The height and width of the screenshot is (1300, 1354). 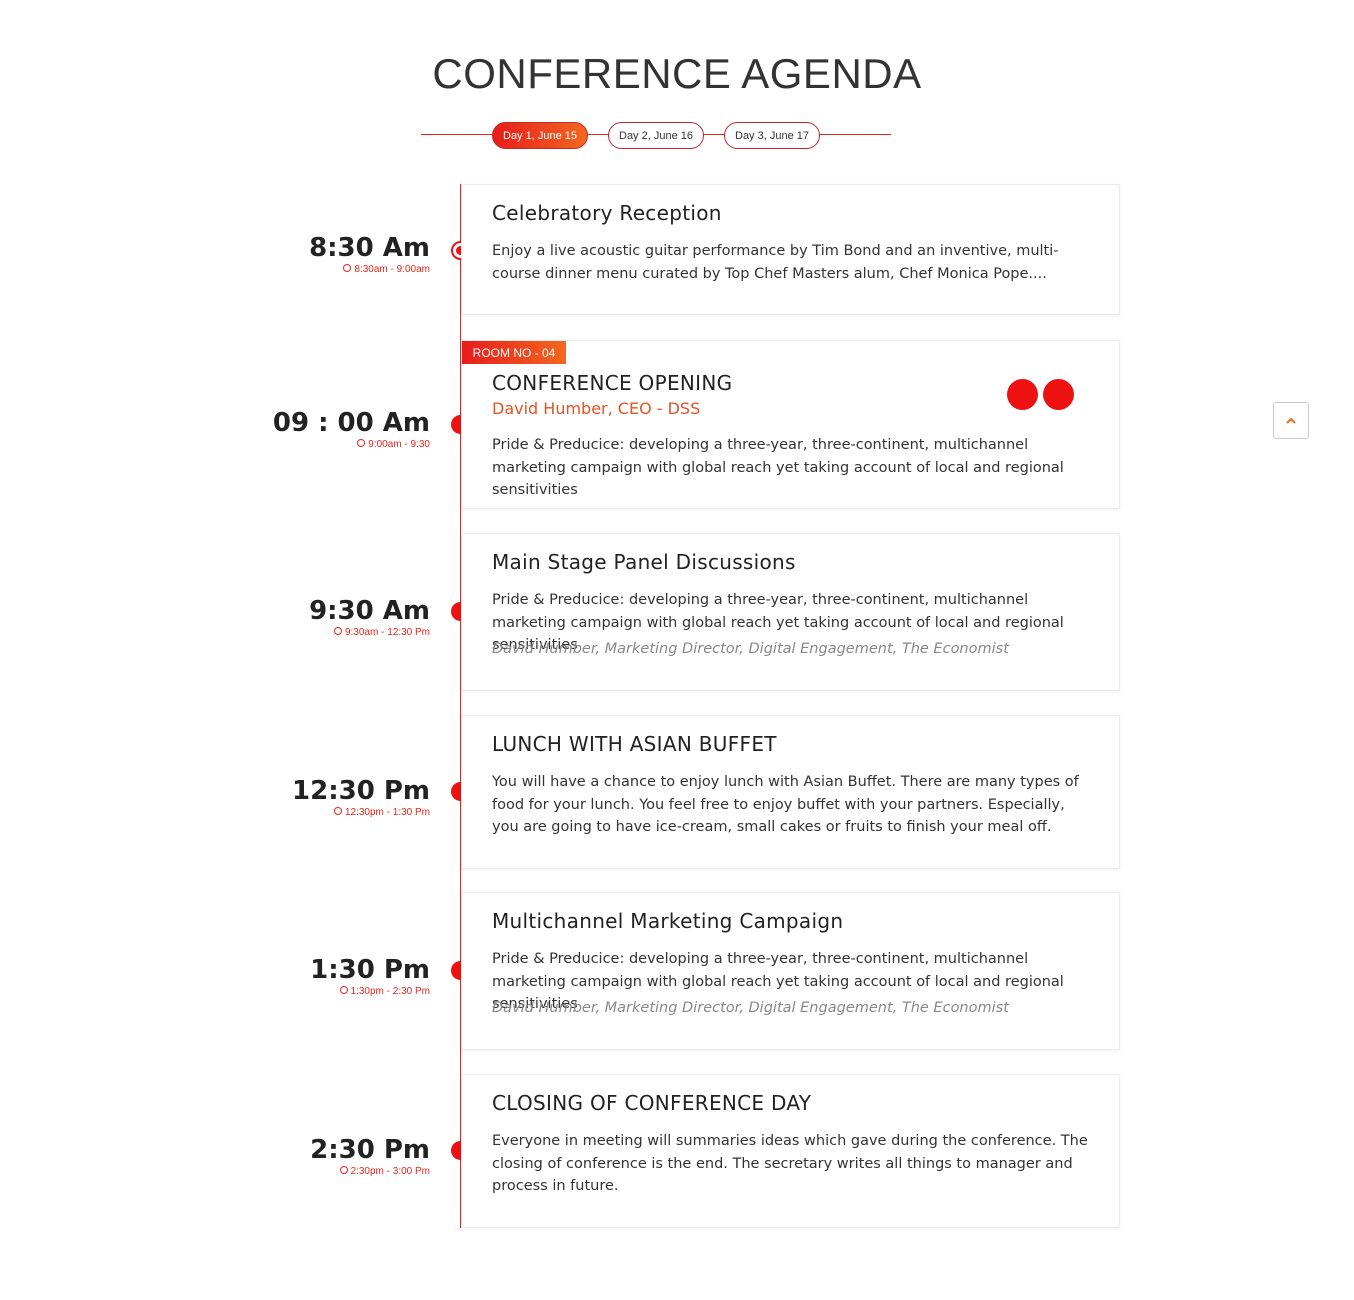 I want to click on session-time-range: 9:00am - 9:30, so click(x=330, y=444).